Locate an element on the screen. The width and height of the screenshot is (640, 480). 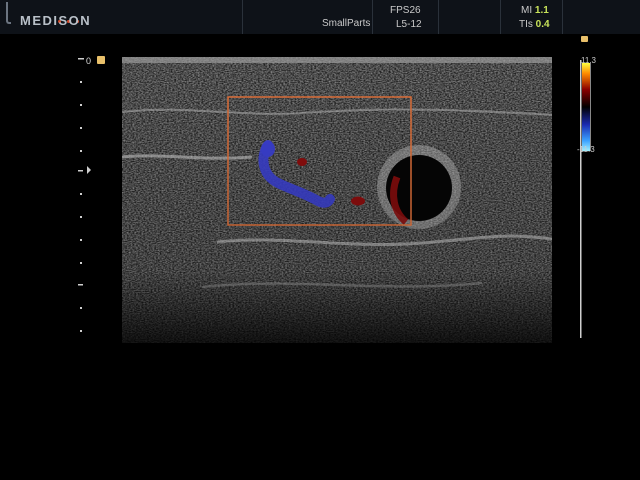
brand-bracket-icon is located at coordinates (8, 13).